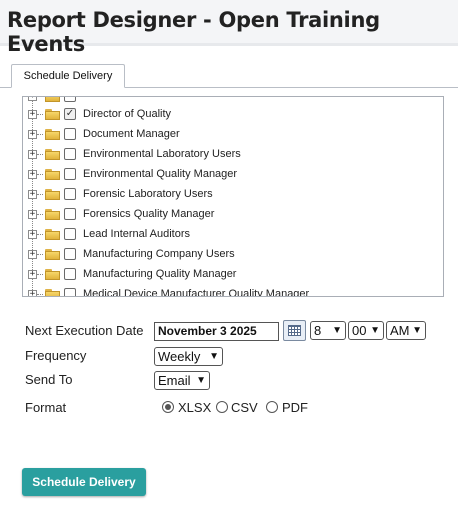 This screenshot has height=522, width=458. What do you see at coordinates (160, 274) in the screenshot?
I see `tree-row-label: Manufacturing Quality Manager` at bounding box center [160, 274].